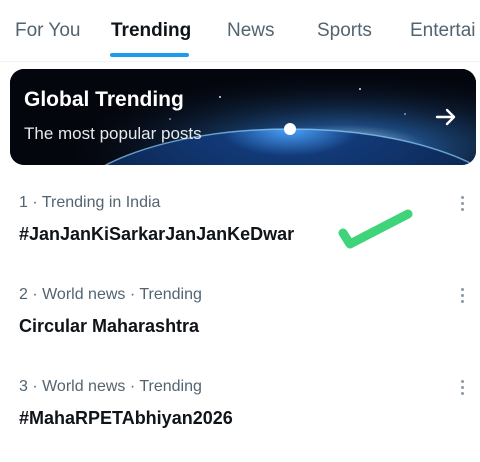 This screenshot has width=480, height=462. Describe the element at coordinates (375, 229) in the screenshot. I see `checkmark-icon` at that location.